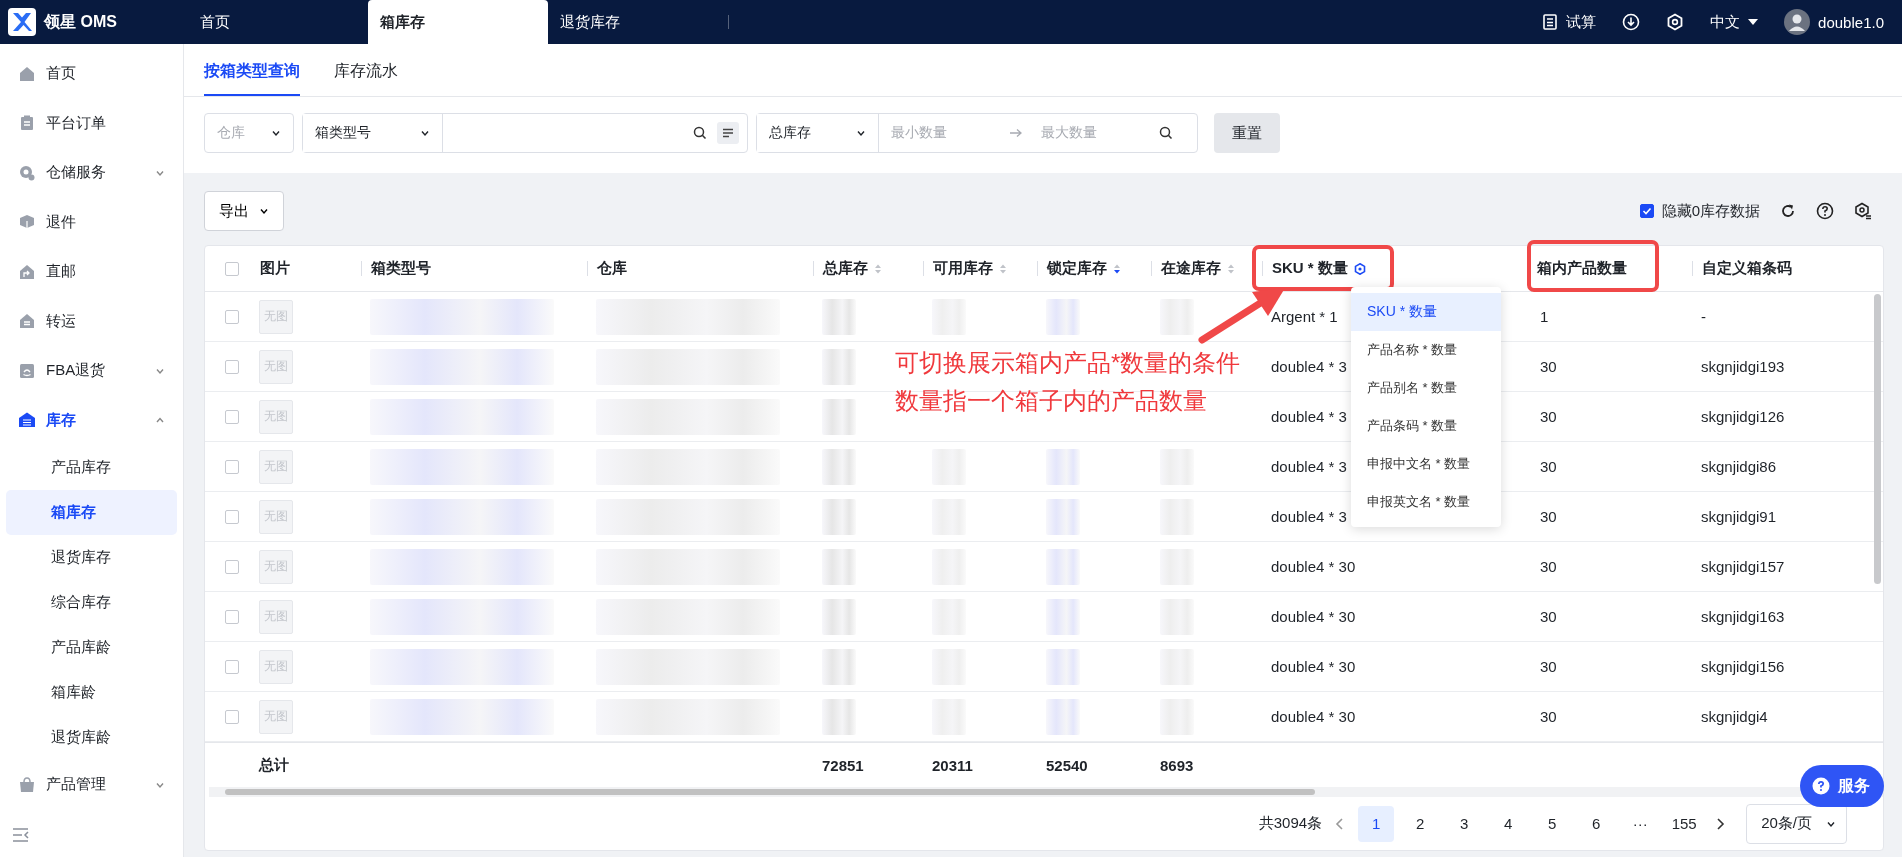  I want to click on menu-item: 产品别名 * 数量, so click(1426, 388).